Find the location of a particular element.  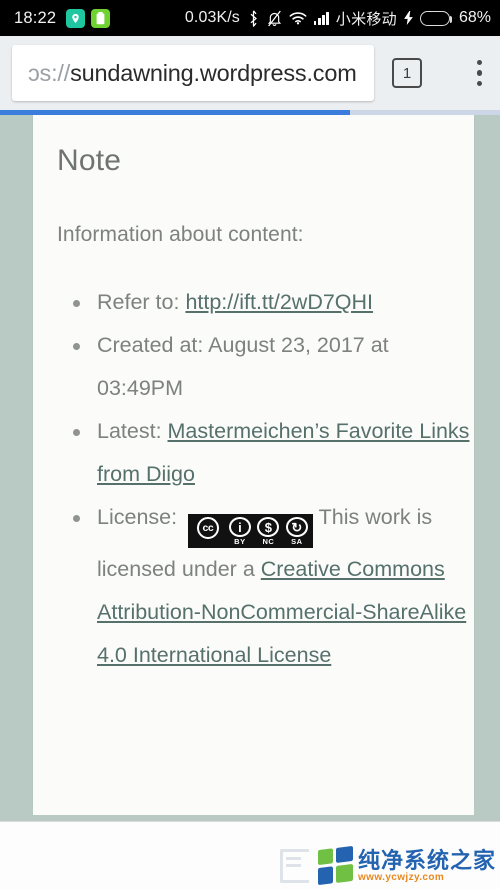

cc-sa-label: SA is located at coordinates (297, 542).